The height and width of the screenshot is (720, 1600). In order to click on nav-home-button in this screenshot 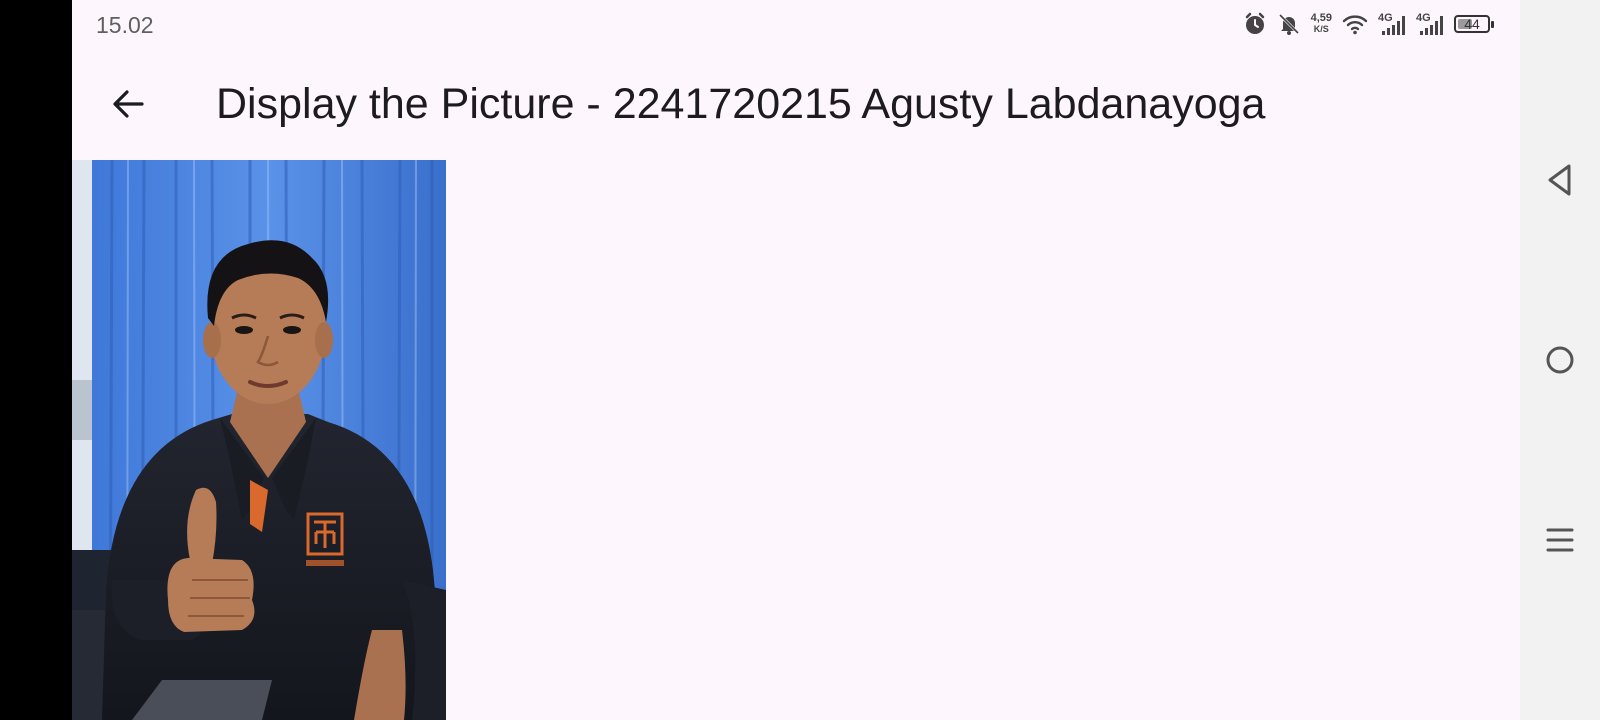, I will do `click(1560, 360)`.